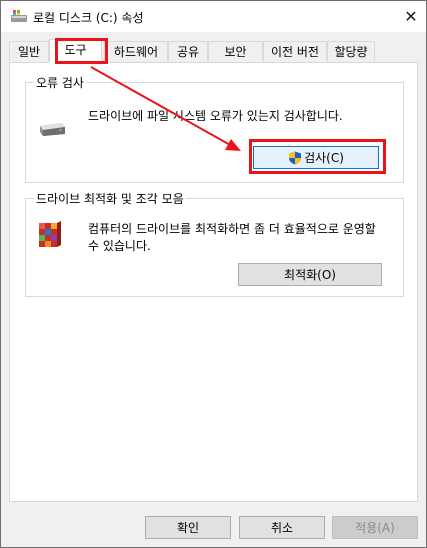 This screenshot has height=548, width=427. Describe the element at coordinates (295, 51) in the screenshot. I see `tab-previous-versions: 이전 버전` at that location.